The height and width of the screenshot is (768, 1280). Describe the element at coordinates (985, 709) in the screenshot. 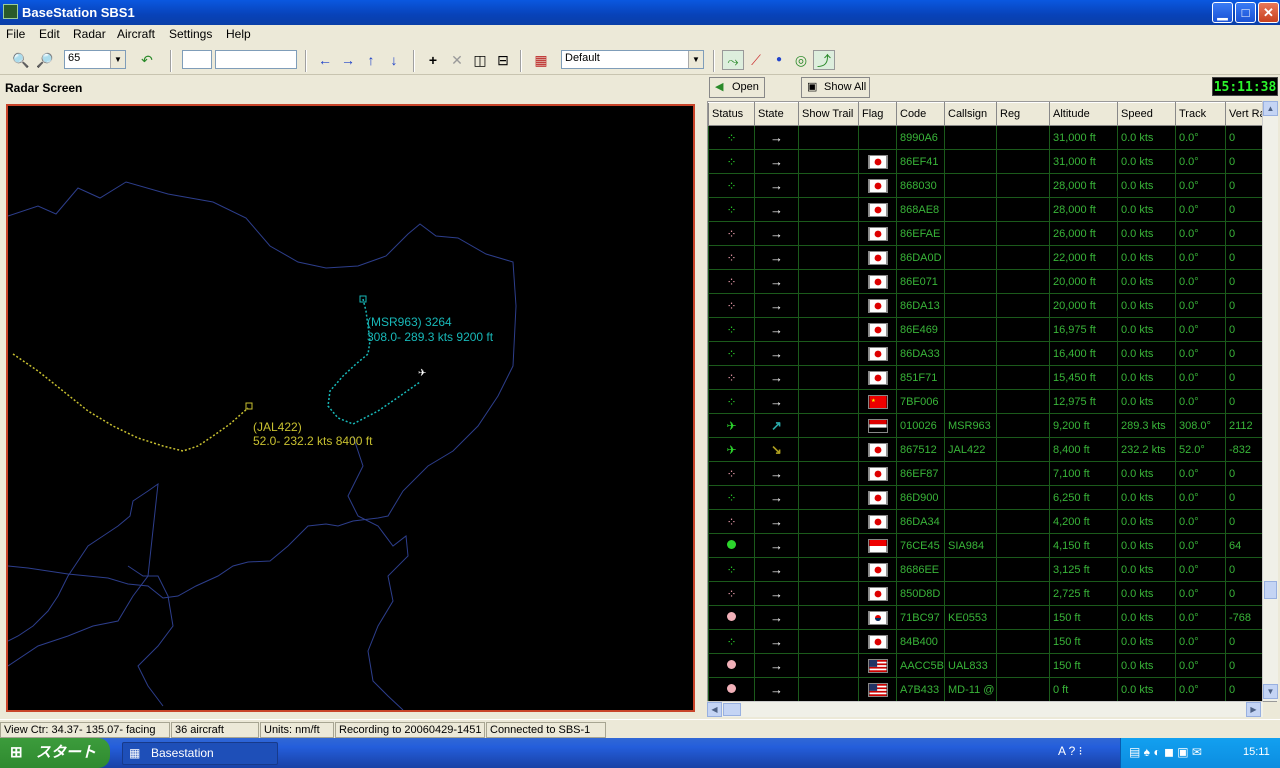

I see `horizontal-scrollbar: ◀ ▶` at that location.